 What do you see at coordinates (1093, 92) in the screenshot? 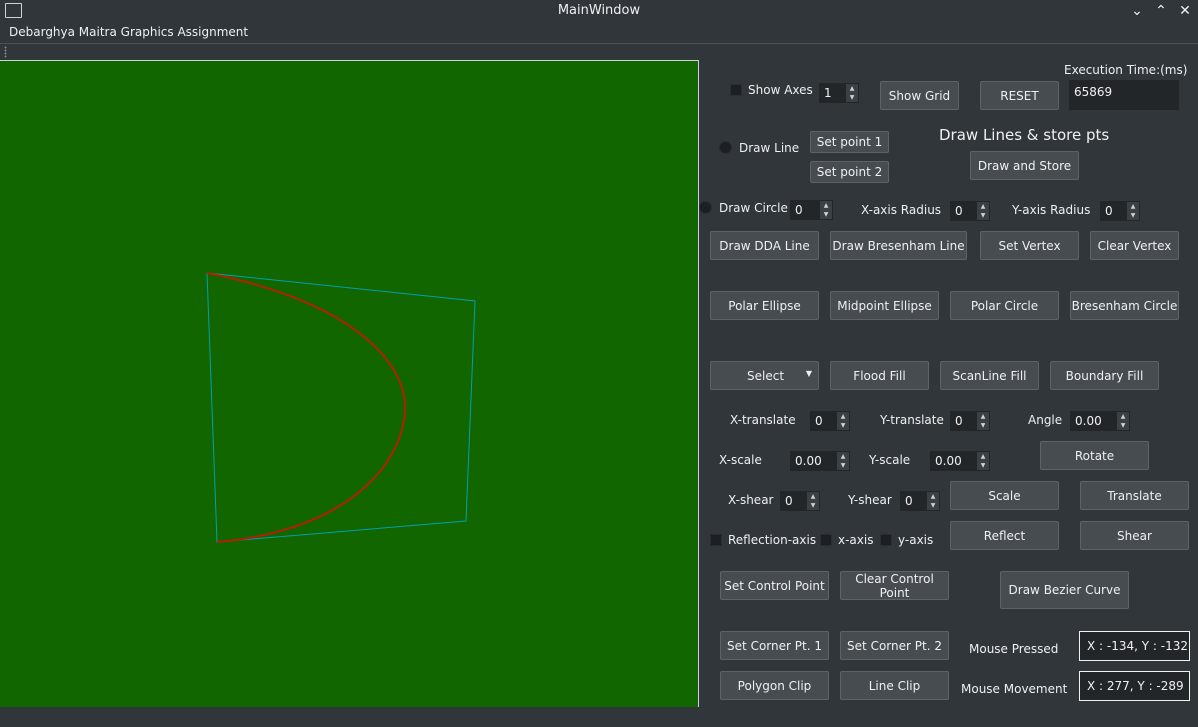
I see `execution-time-value: 65869` at bounding box center [1093, 92].